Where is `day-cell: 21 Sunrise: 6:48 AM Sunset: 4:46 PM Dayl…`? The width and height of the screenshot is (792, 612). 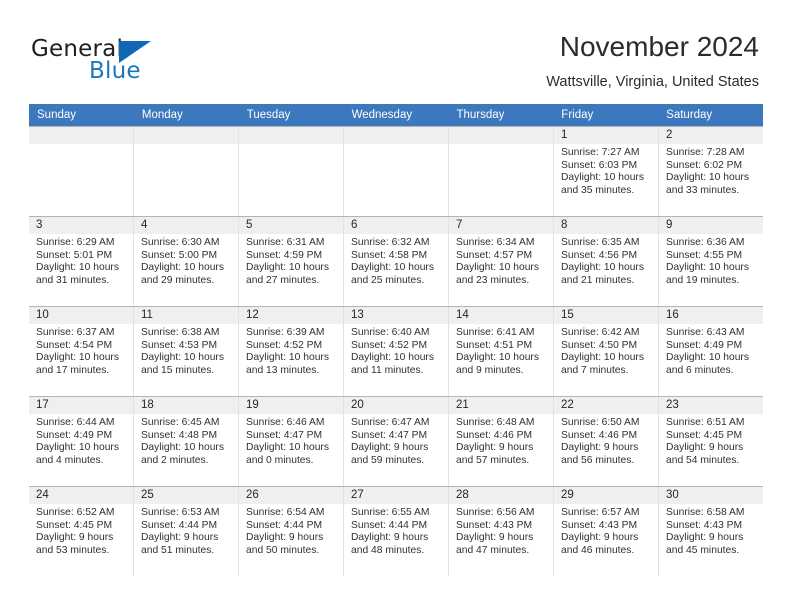
day-cell: 21 Sunrise: 6:48 AM Sunset: 4:46 PM Dayl… is located at coordinates (500, 441).